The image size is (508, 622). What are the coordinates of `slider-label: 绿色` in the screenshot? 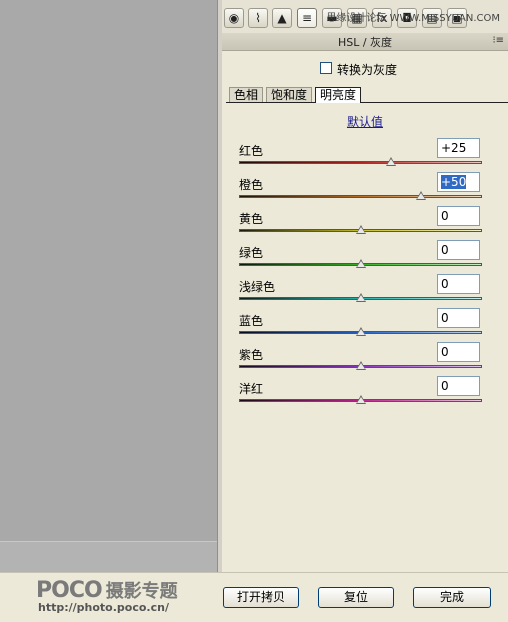 It's located at (251, 253).